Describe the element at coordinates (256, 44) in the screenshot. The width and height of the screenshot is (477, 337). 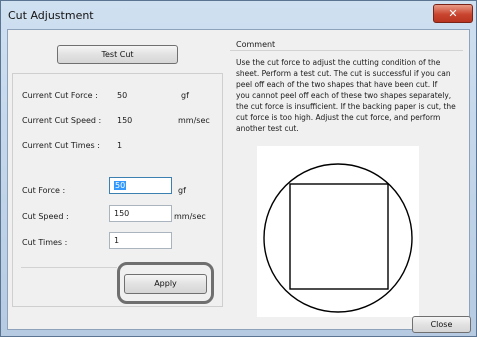
I see `comment-title: Comment` at that location.